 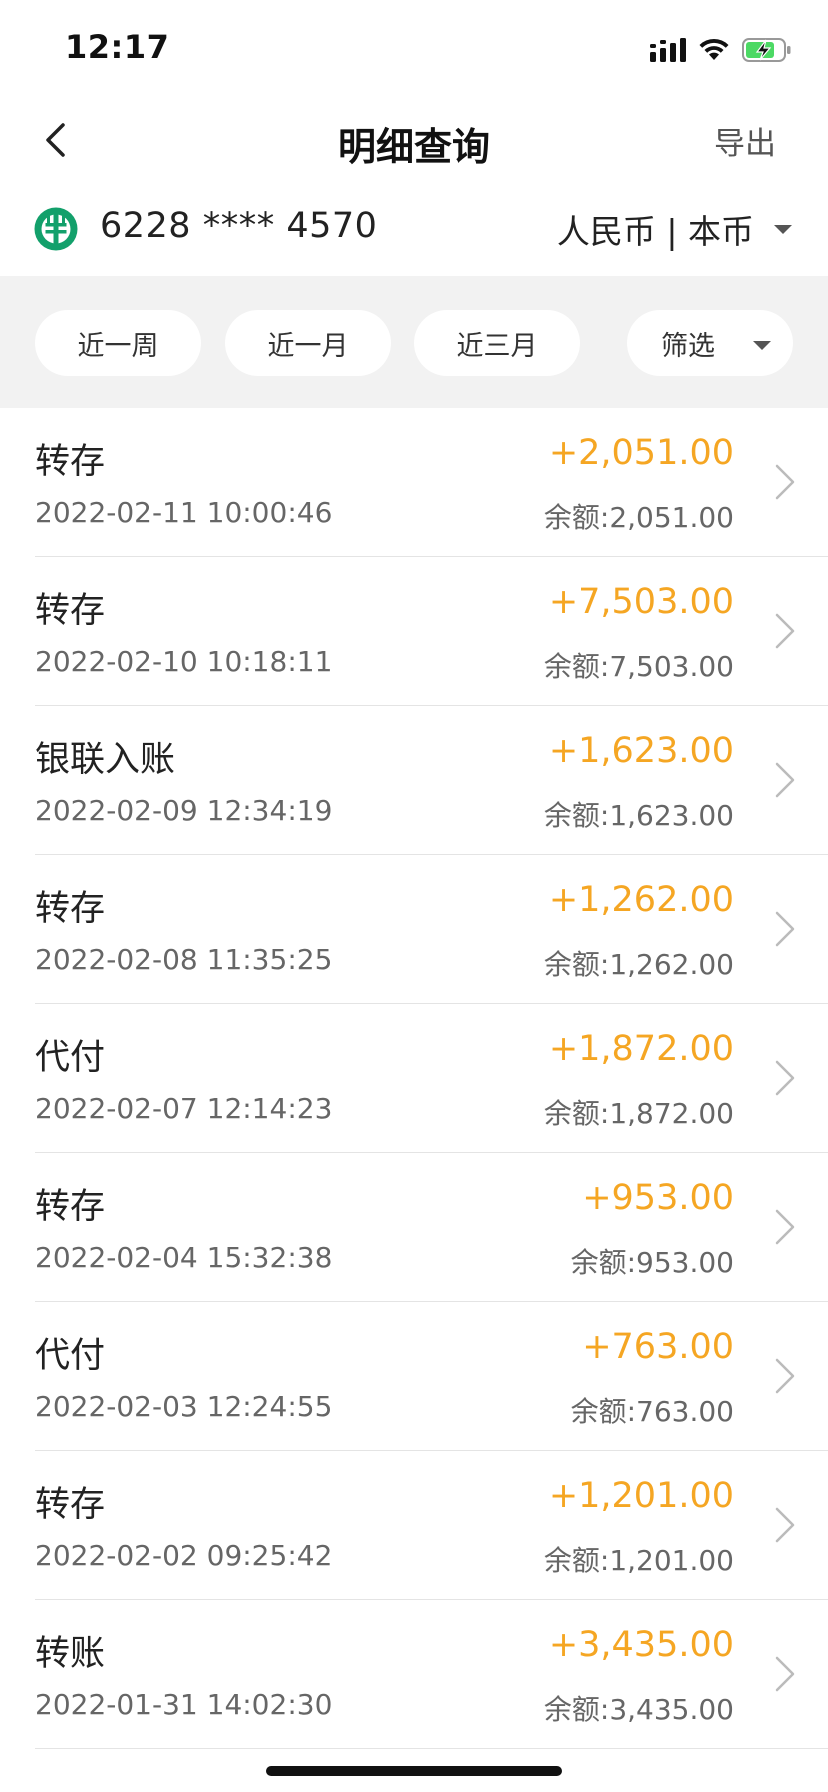 What do you see at coordinates (184, 1108) in the screenshot?
I see `transaction-time: 2022-02-07 12:14:23` at bounding box center [184, 1108].